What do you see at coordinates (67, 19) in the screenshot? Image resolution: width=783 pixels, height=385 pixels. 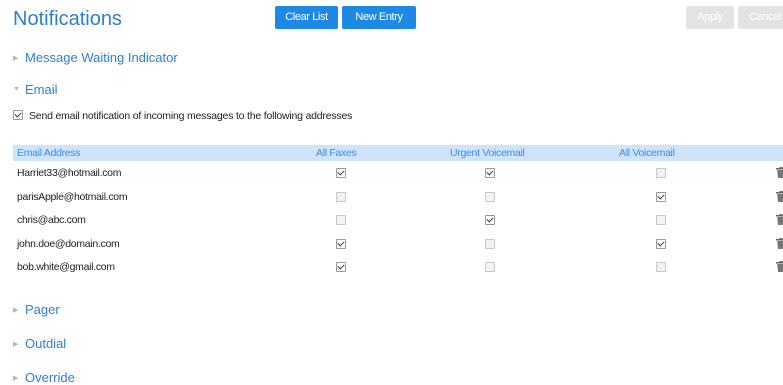 I see `page-title: Notifications` at bounding box center [67, 19].